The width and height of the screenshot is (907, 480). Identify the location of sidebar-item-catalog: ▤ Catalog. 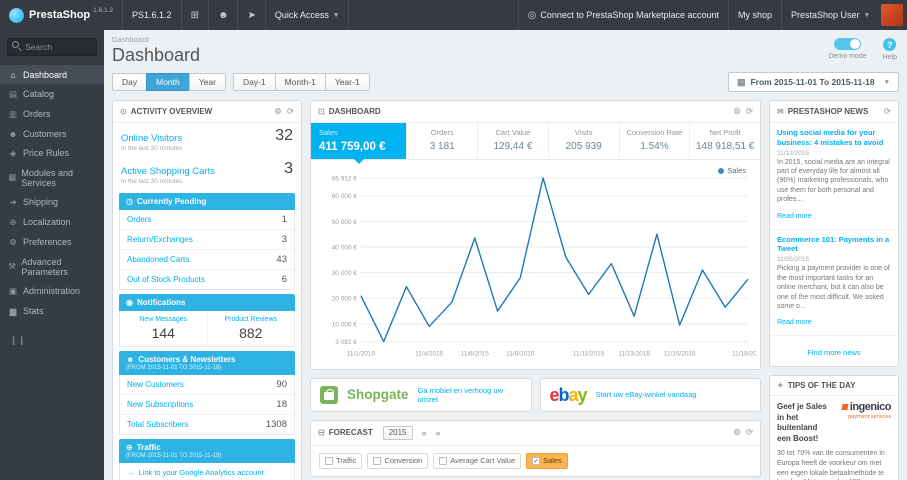
(52, 94).